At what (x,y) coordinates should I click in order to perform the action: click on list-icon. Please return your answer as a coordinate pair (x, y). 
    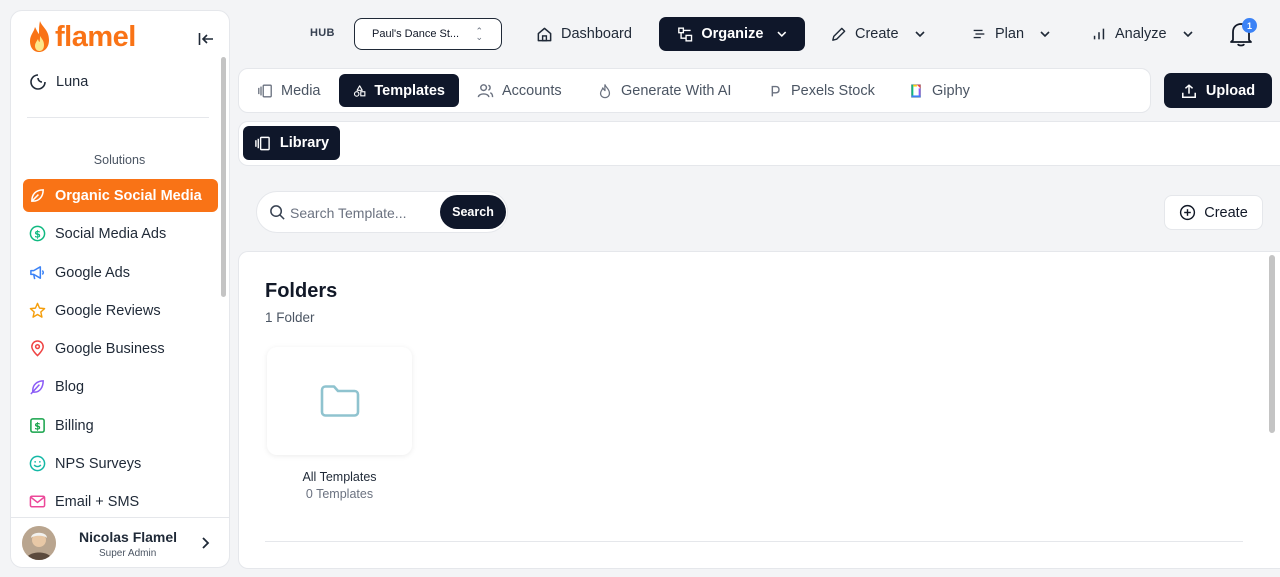
    Looking at the image, I should click on (979, 34).